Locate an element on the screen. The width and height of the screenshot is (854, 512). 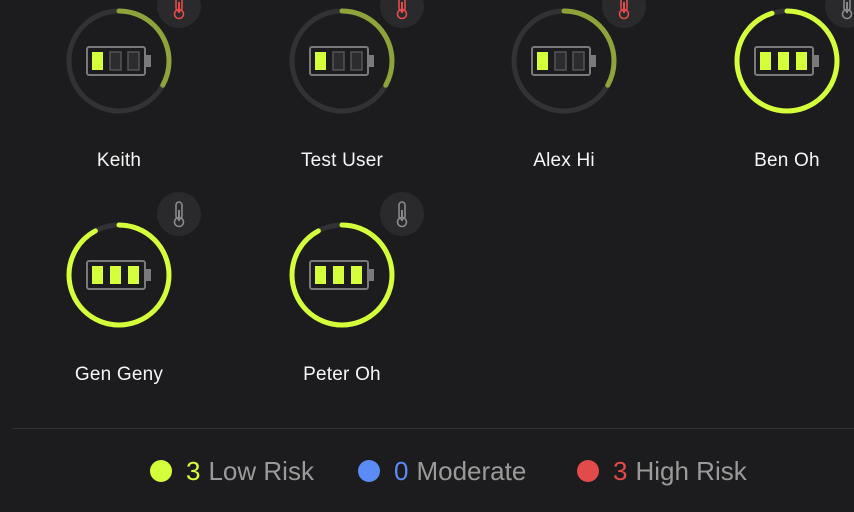
user-name: Test User is located at coordinates (342, 161).